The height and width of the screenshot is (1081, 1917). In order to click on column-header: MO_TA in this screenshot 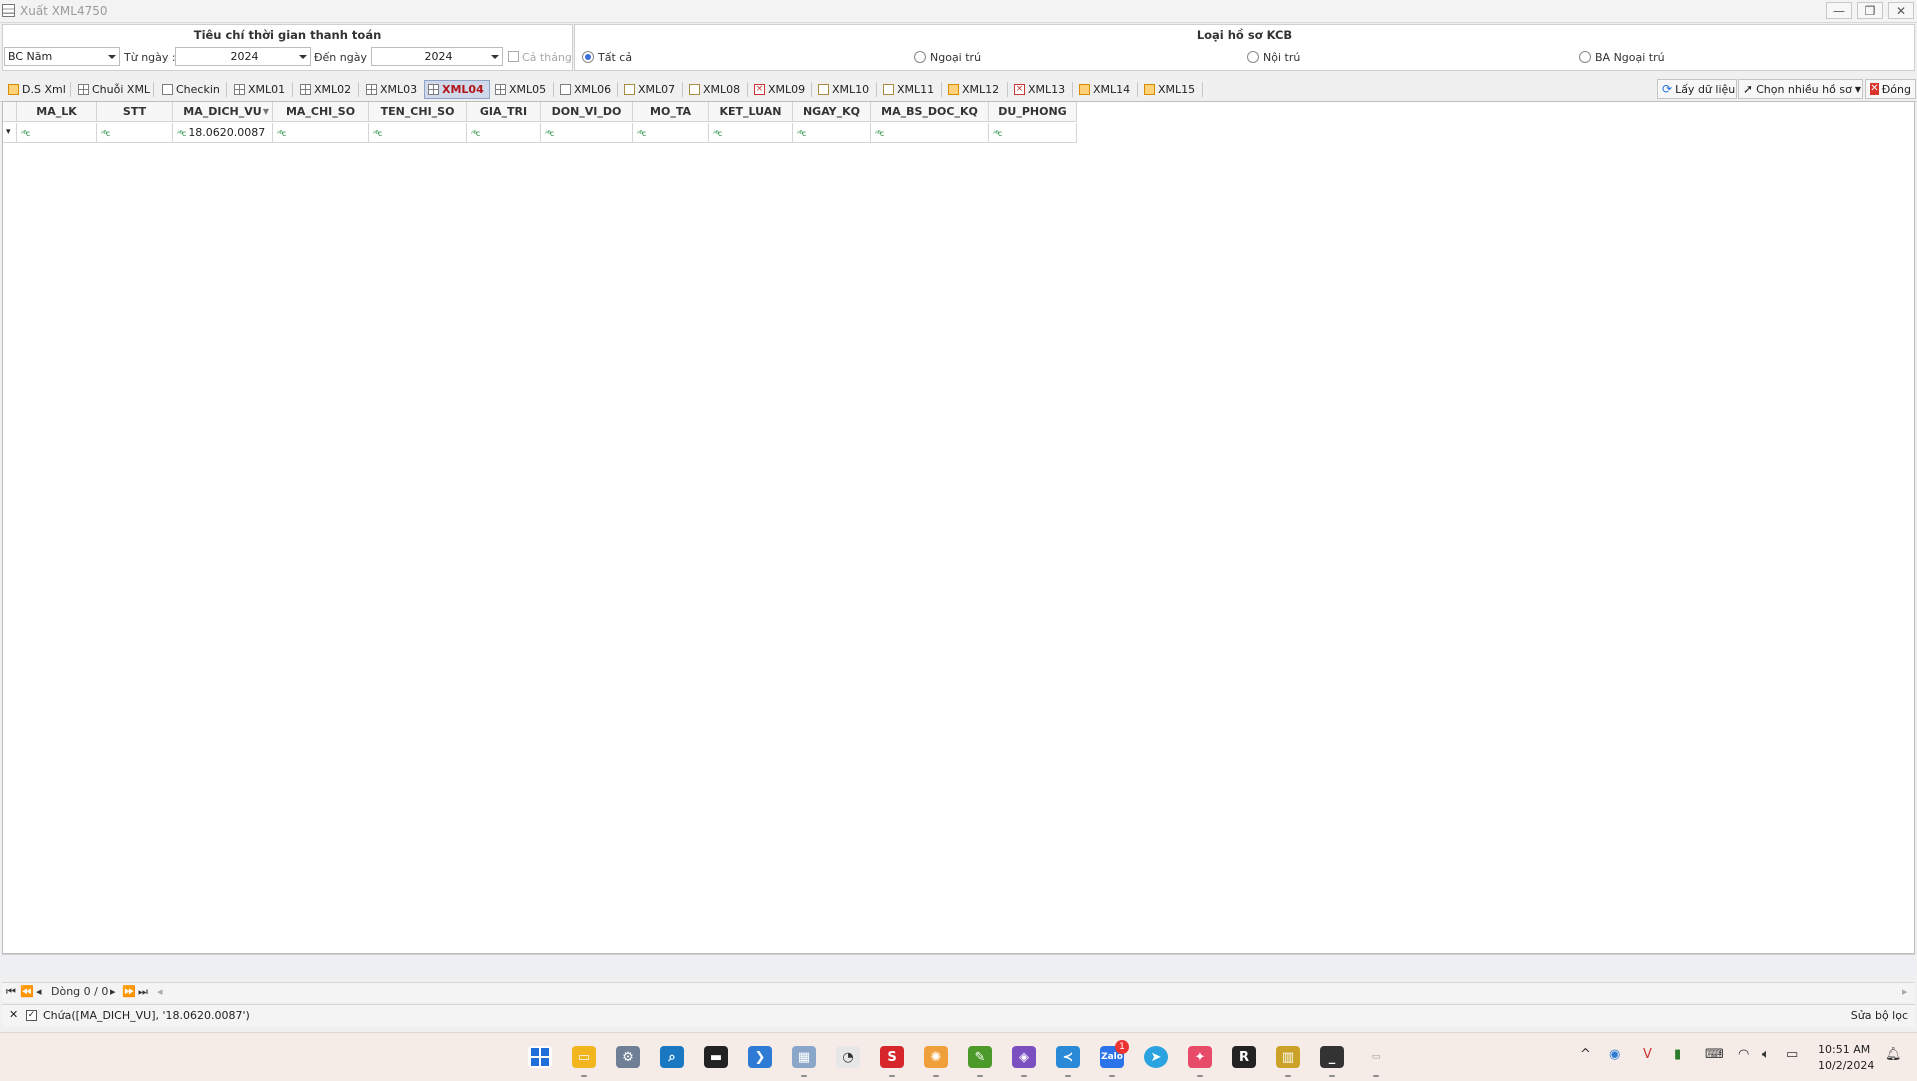, I will do `click(671, 112)`.